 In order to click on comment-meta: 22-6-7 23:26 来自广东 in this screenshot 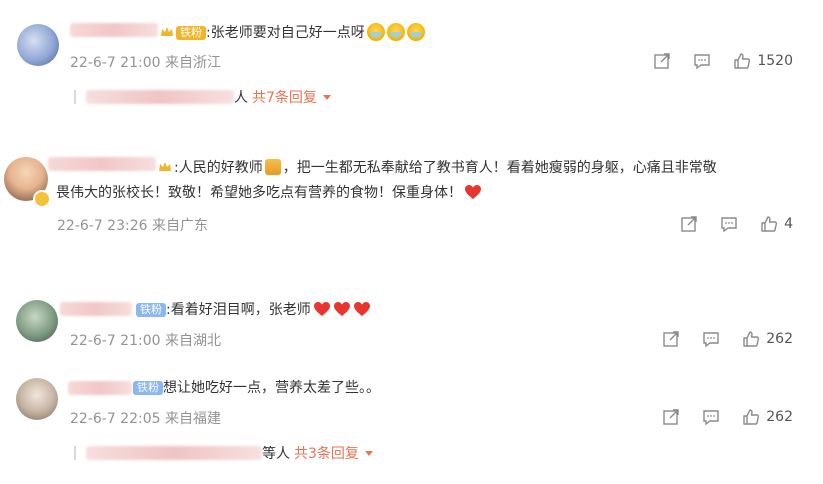, I will do `click(132, 225)`.